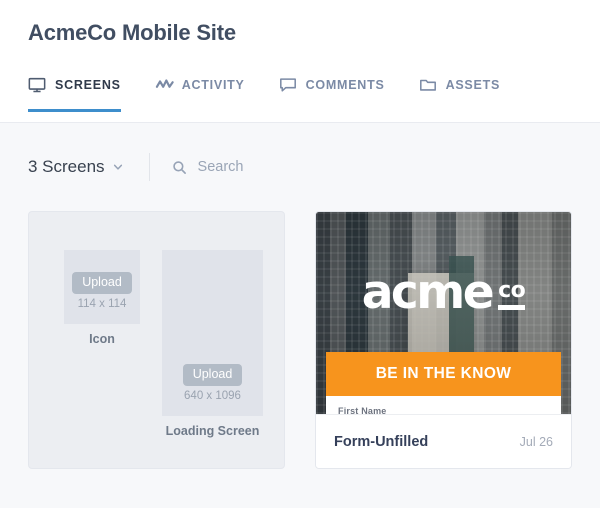  I want to click on tab-comments: COMMENTS, so click(332, 90).